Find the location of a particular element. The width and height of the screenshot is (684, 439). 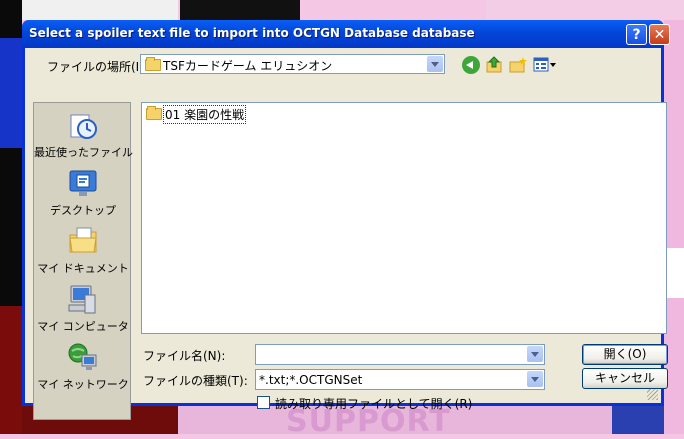

place-desktop: デスクトップ is located at coordinates (83, 192).